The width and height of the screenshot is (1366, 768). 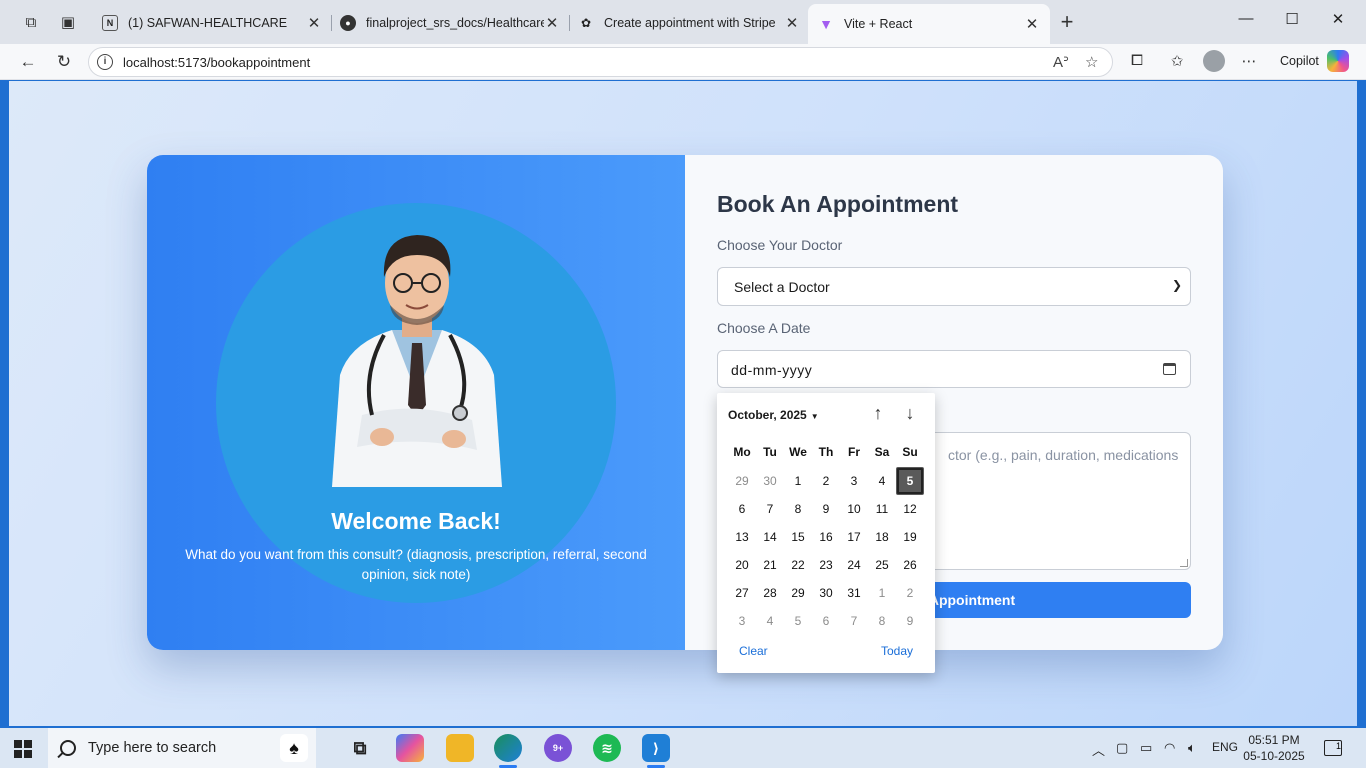 What do you see at coordinates (105, 62) in the screenshot?
I see `site-info-icon: i` at bounding box center [105, 62].